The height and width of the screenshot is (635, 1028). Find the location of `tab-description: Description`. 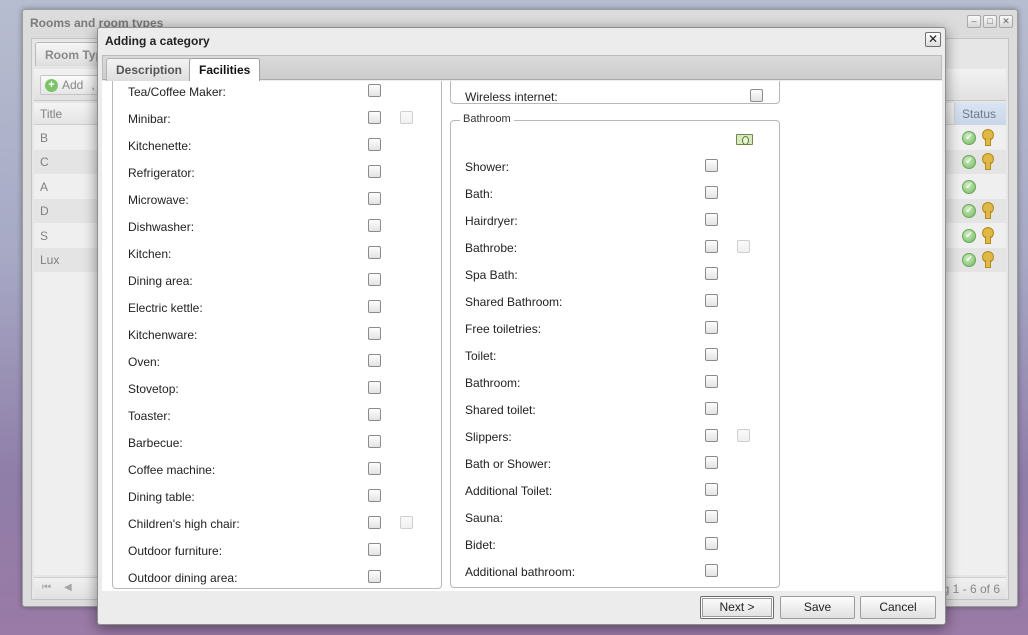

tab-description: Description is located at coordinates (149, 69).